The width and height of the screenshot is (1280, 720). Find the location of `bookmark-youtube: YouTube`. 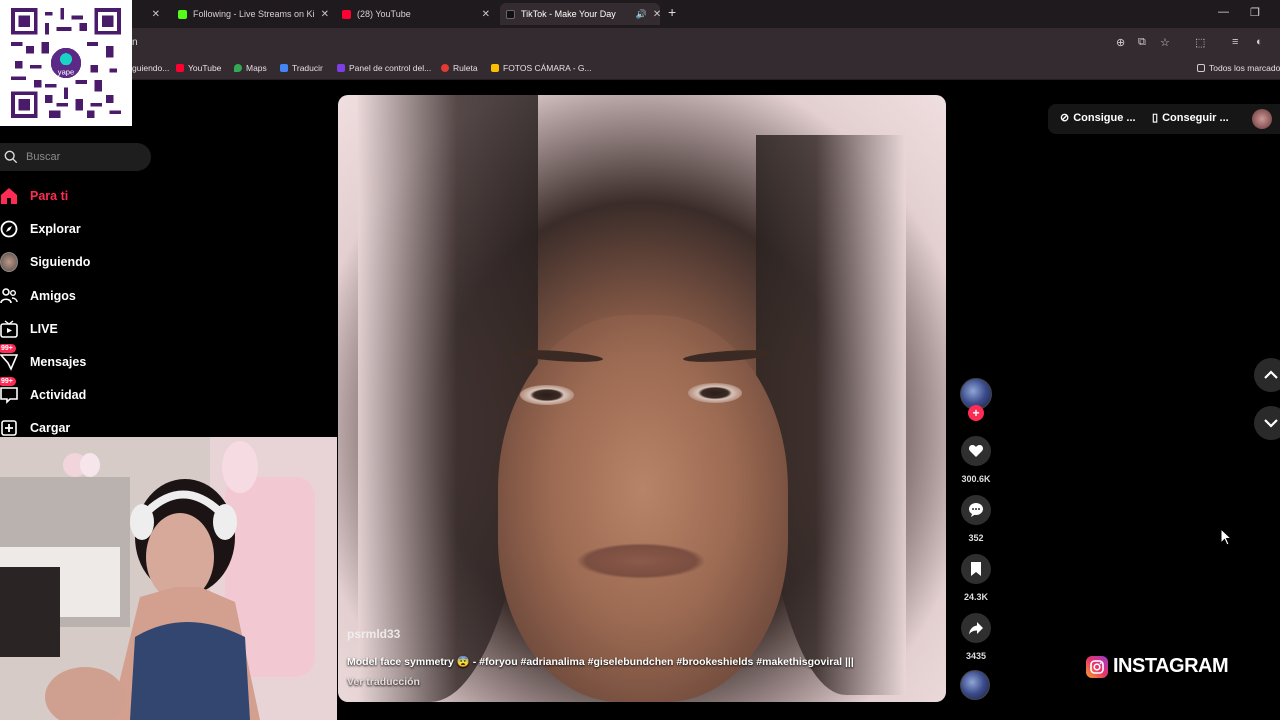

bookmark-youtube: YouTube is located at coordinates (198, 68).